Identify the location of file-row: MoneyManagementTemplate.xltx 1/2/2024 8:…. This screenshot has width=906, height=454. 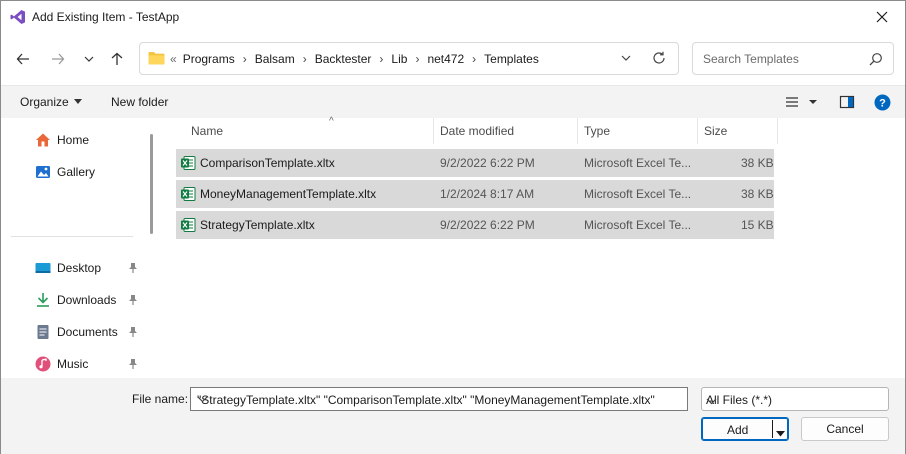
(475, 194).